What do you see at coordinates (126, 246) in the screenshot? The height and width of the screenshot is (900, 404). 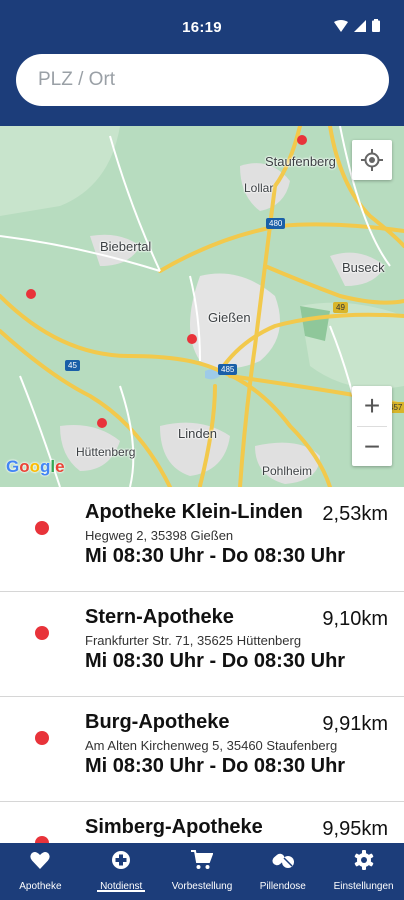 I see `map-label-biebertal: Biebertal` at bounding box center [126, 246].